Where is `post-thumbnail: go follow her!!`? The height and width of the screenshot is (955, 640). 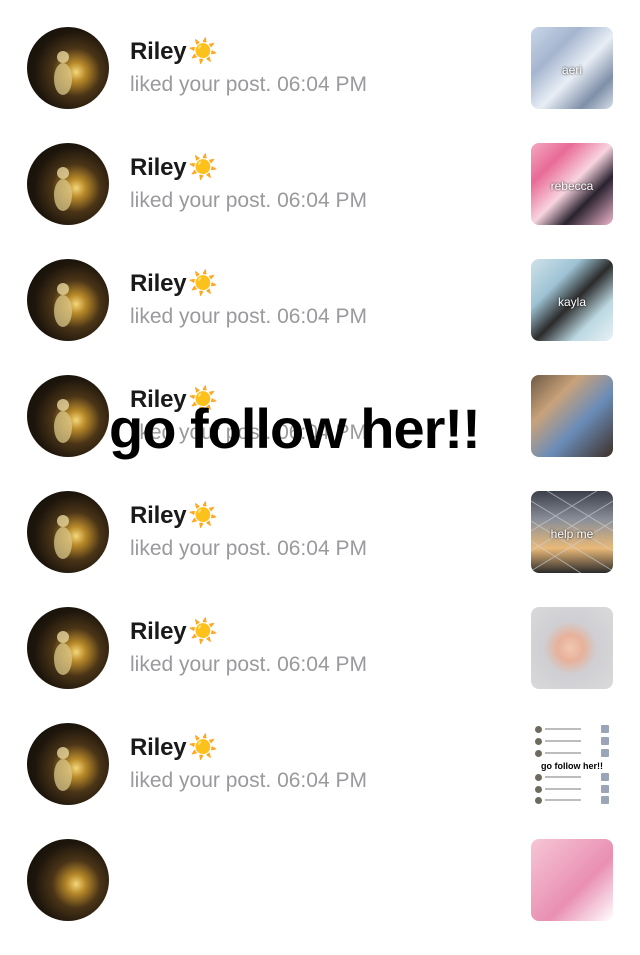
post-thumbnail: go follow her!! is located at coordinates (572, 764).